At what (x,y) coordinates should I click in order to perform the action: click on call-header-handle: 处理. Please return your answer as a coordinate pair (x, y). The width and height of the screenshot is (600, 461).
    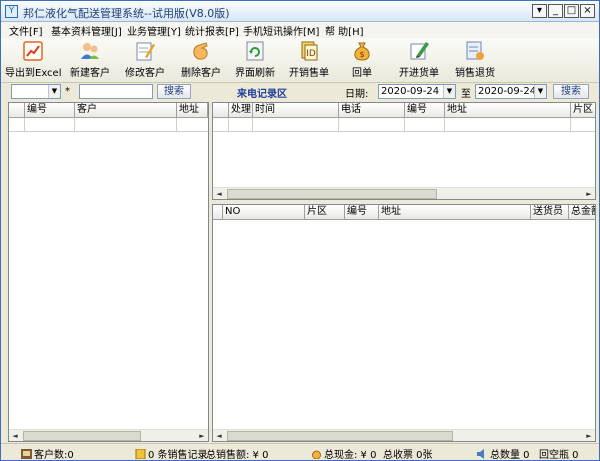
    Looking at the image, I should click on (241, 110).